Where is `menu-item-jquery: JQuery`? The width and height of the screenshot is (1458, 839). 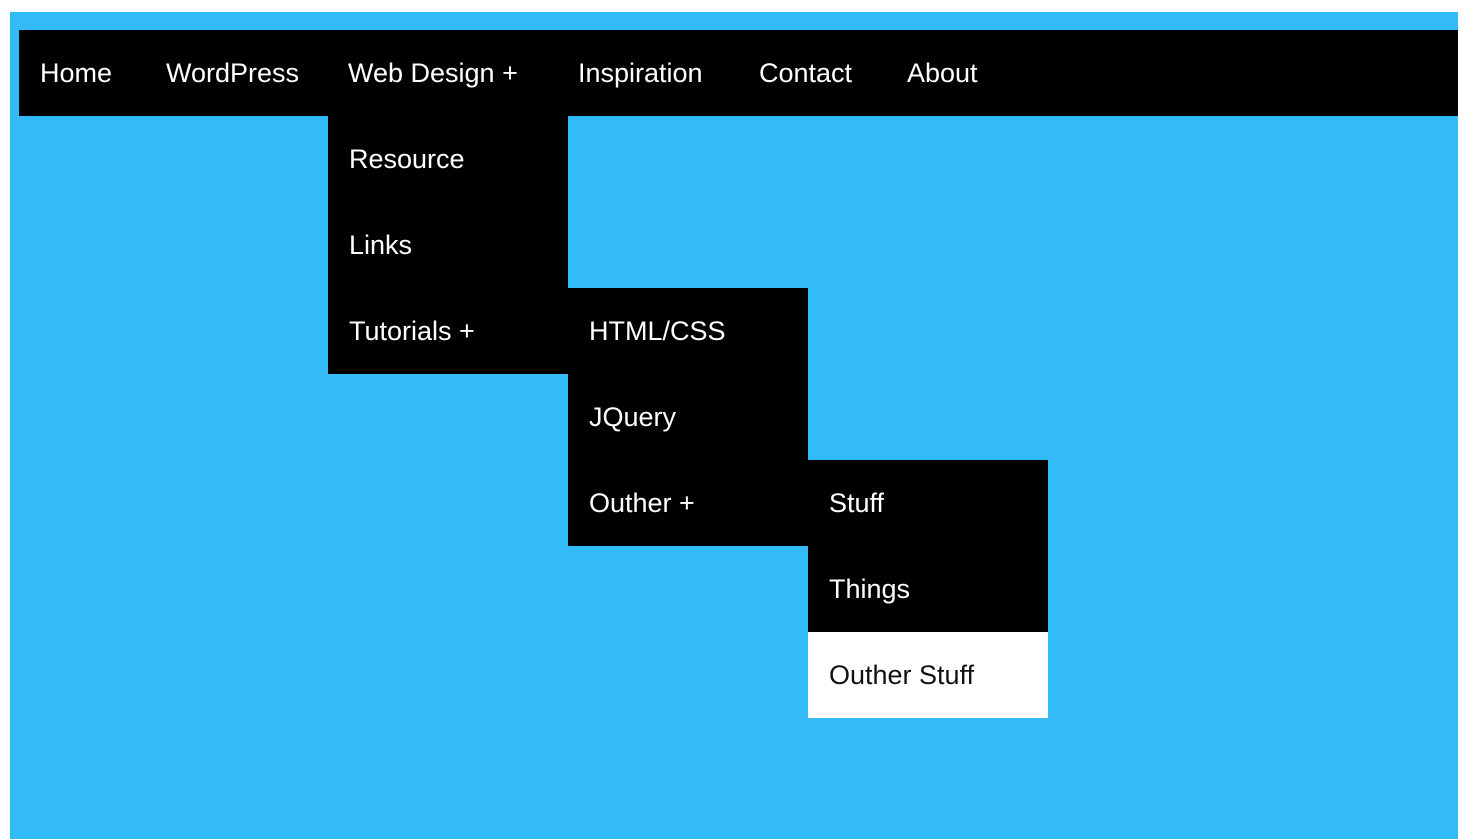
menu-item-jquery: JQuery is located at coordinates (688, 417).